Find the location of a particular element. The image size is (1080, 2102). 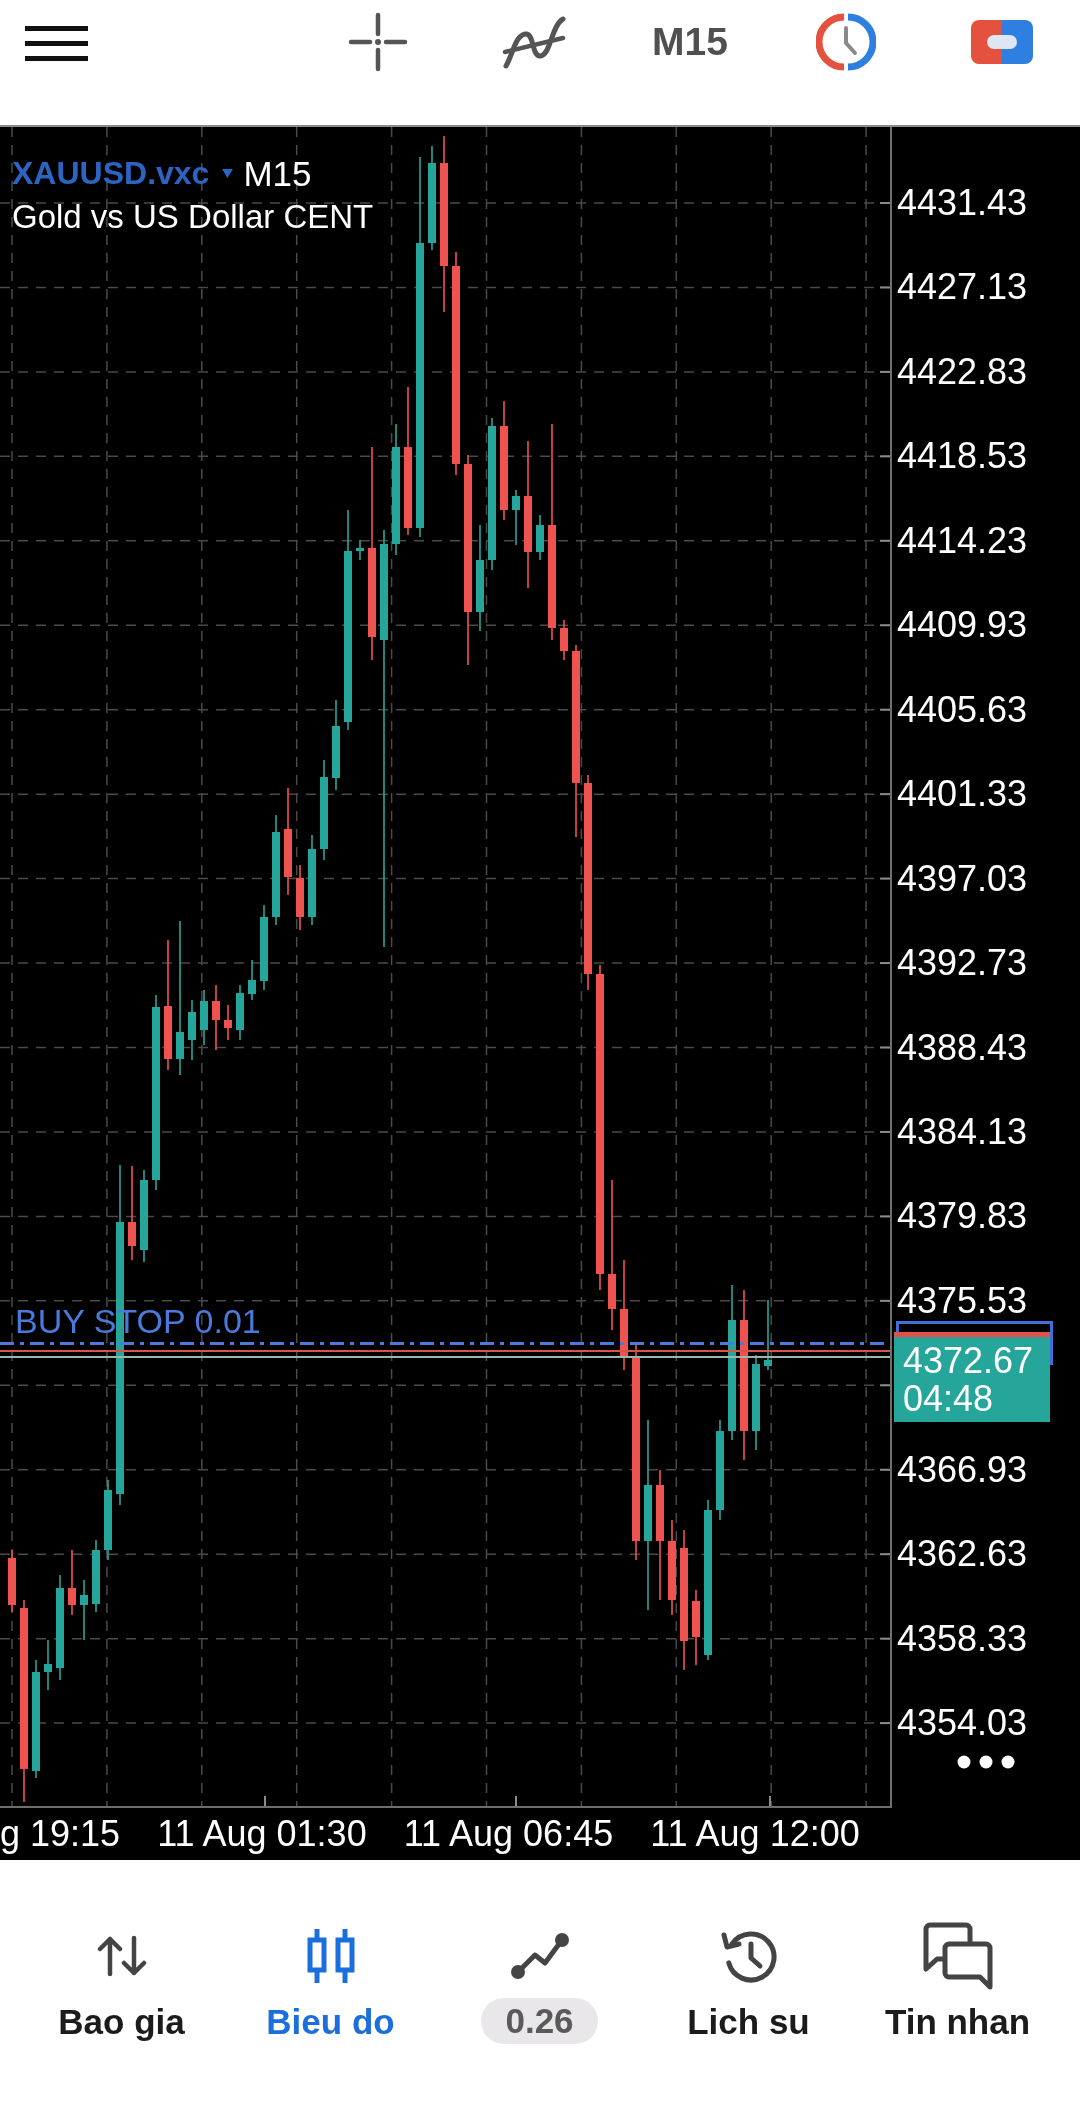

timeframe-button: M15 is located at coordinates (690, 42).